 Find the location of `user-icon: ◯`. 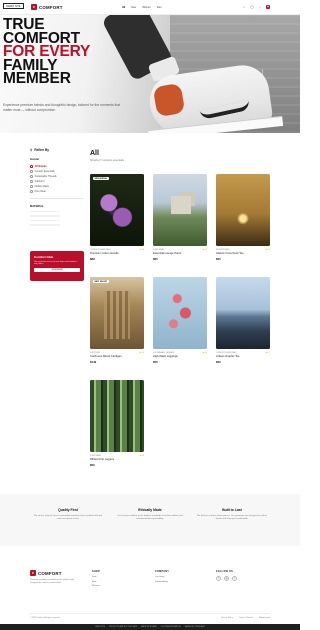

user-icon: ◯ is located at coordinates (252, 7).